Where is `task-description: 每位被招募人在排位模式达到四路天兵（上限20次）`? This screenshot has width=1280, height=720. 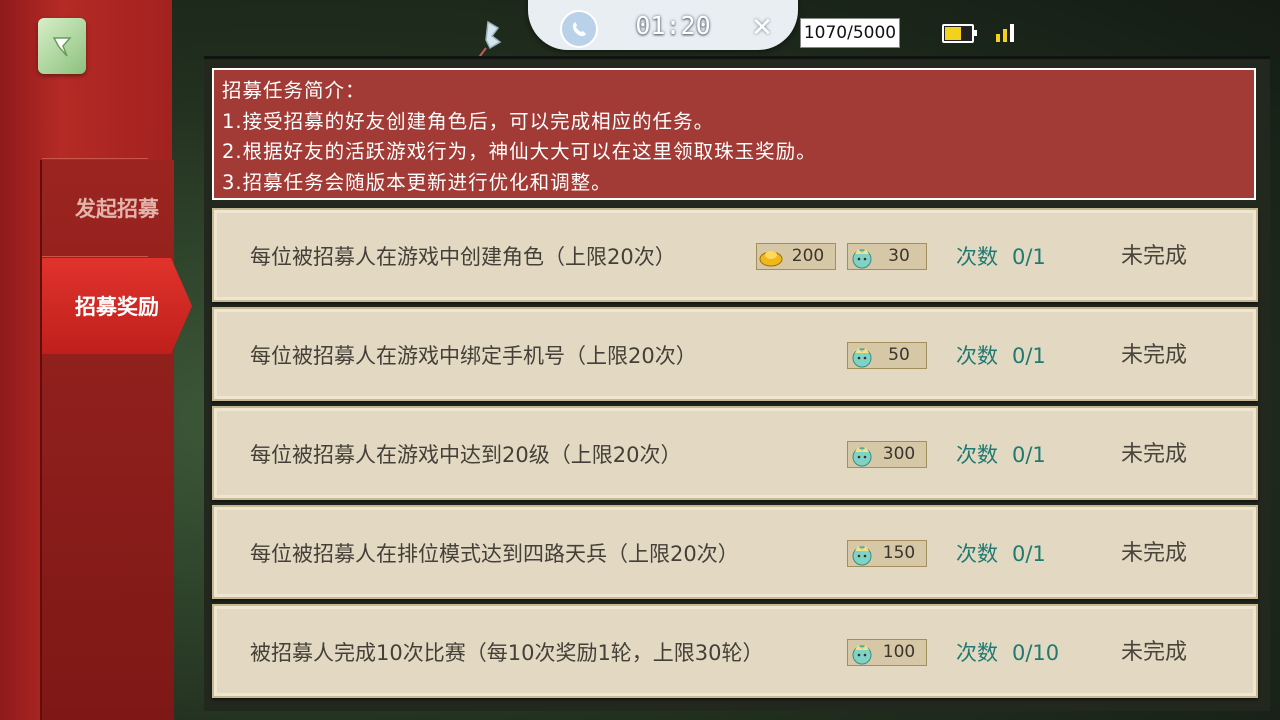 task-description: 每位被招募人在排位模式达到四路天兵（上限20次） is located at coordinates (494, 554).